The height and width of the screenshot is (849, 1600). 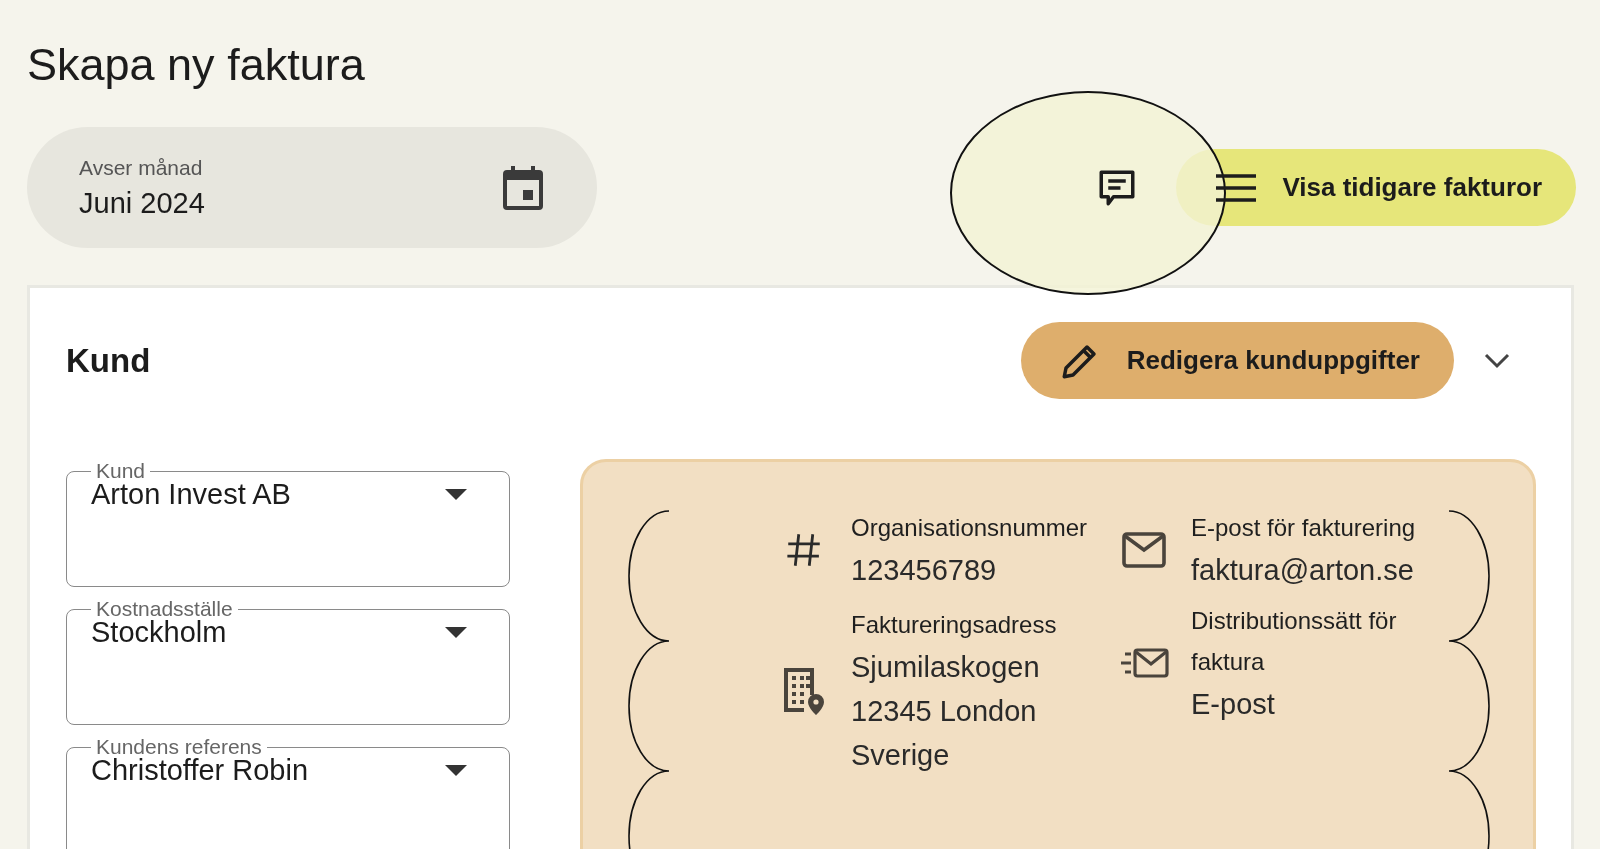 What do you see at coordinates (1237, 360) in the screenshot?
I see `edit-customer-button: Redigera kunduppgifter` at bounding box center [1237, 360].